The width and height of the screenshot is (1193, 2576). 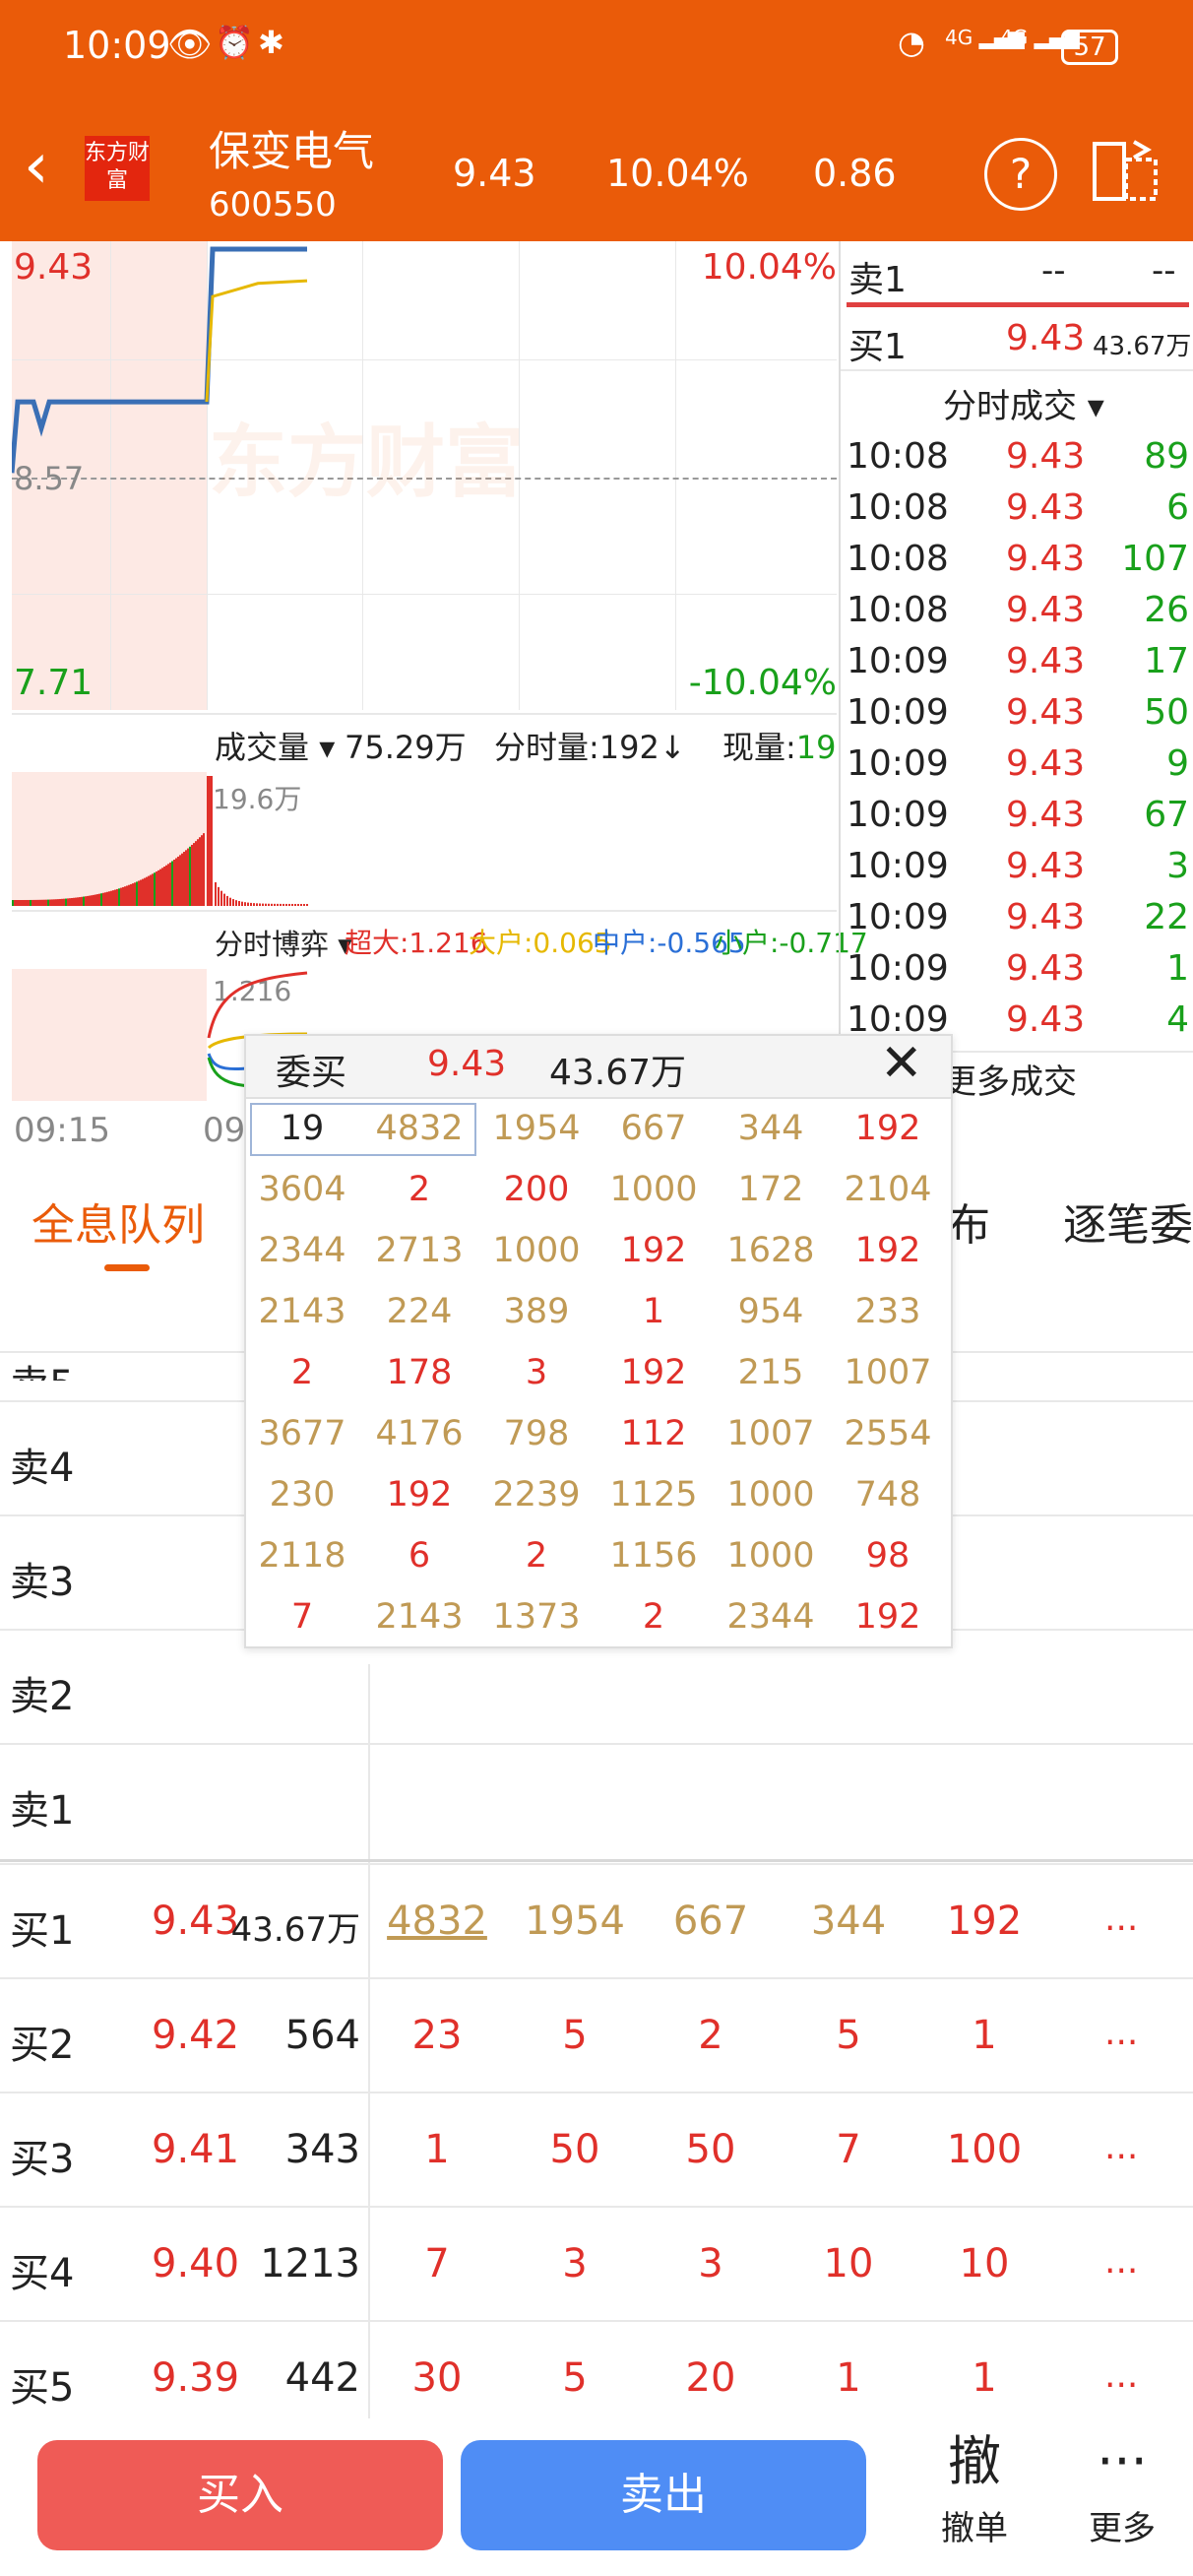 I want to click on popup-order-cell: 1628, so click(x=771, y=1250).